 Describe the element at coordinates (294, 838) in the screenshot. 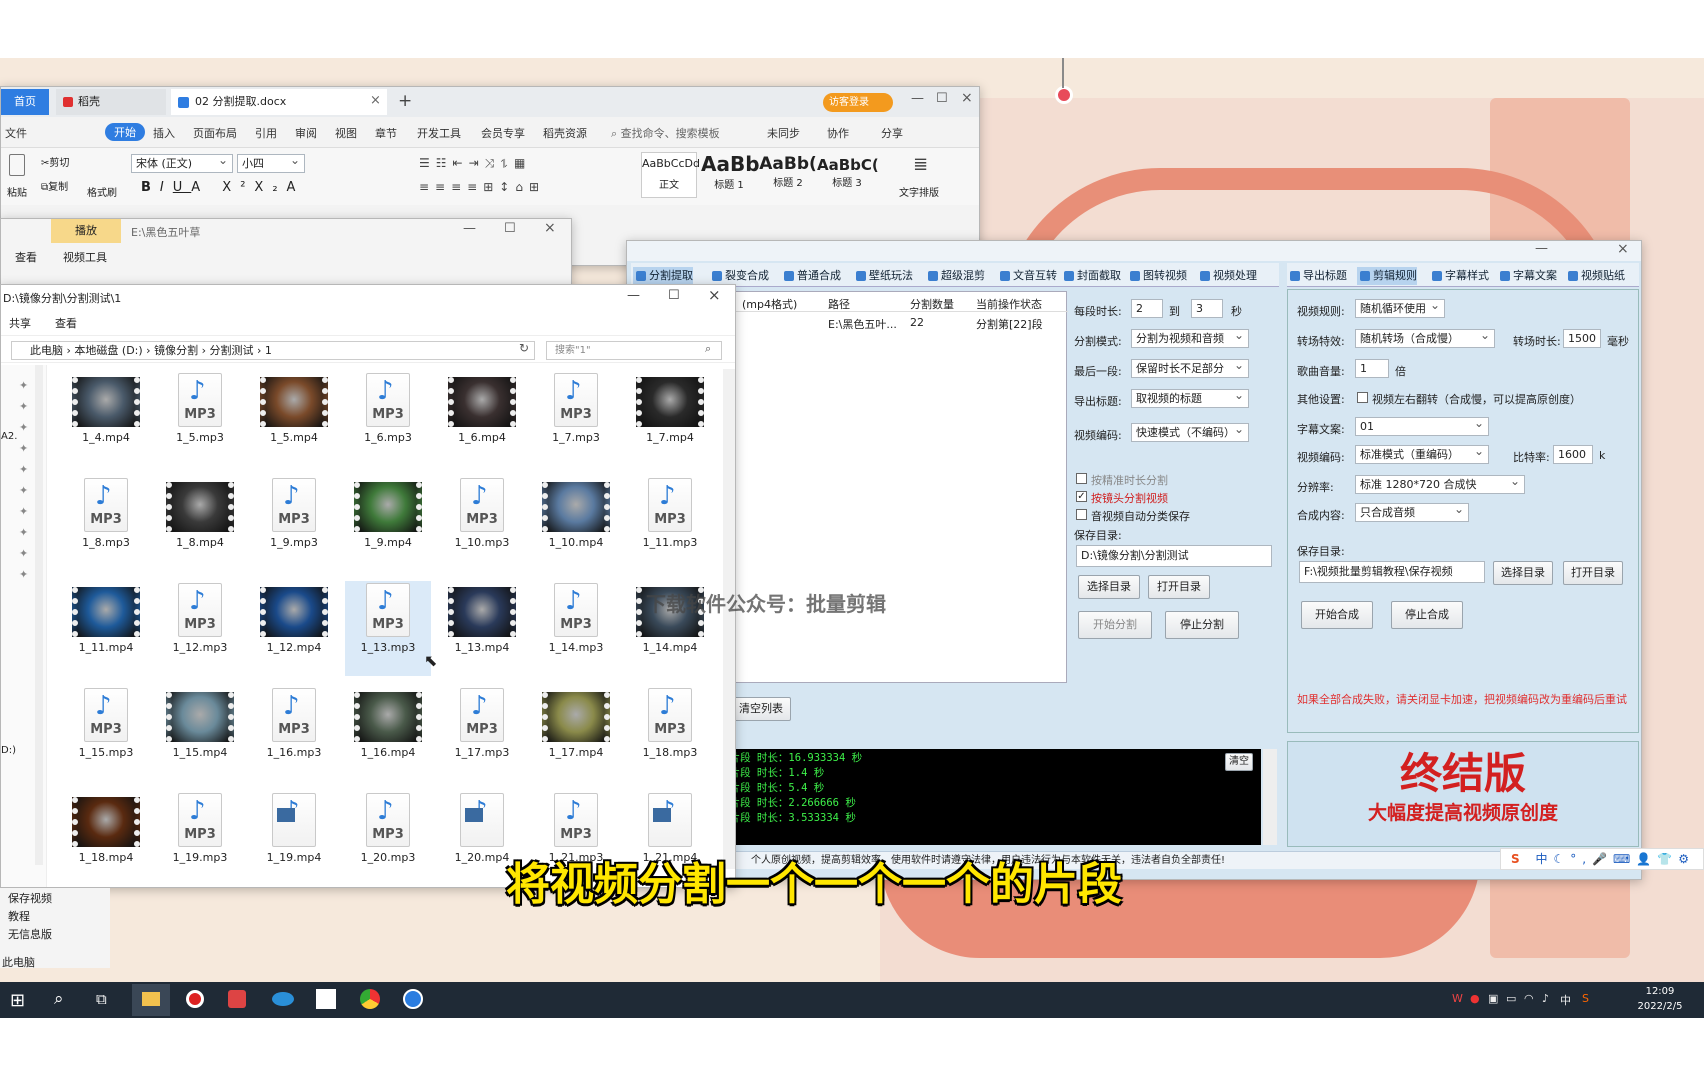

I see `mp4-file-item: ♪ 1_19.mp4` at that location.